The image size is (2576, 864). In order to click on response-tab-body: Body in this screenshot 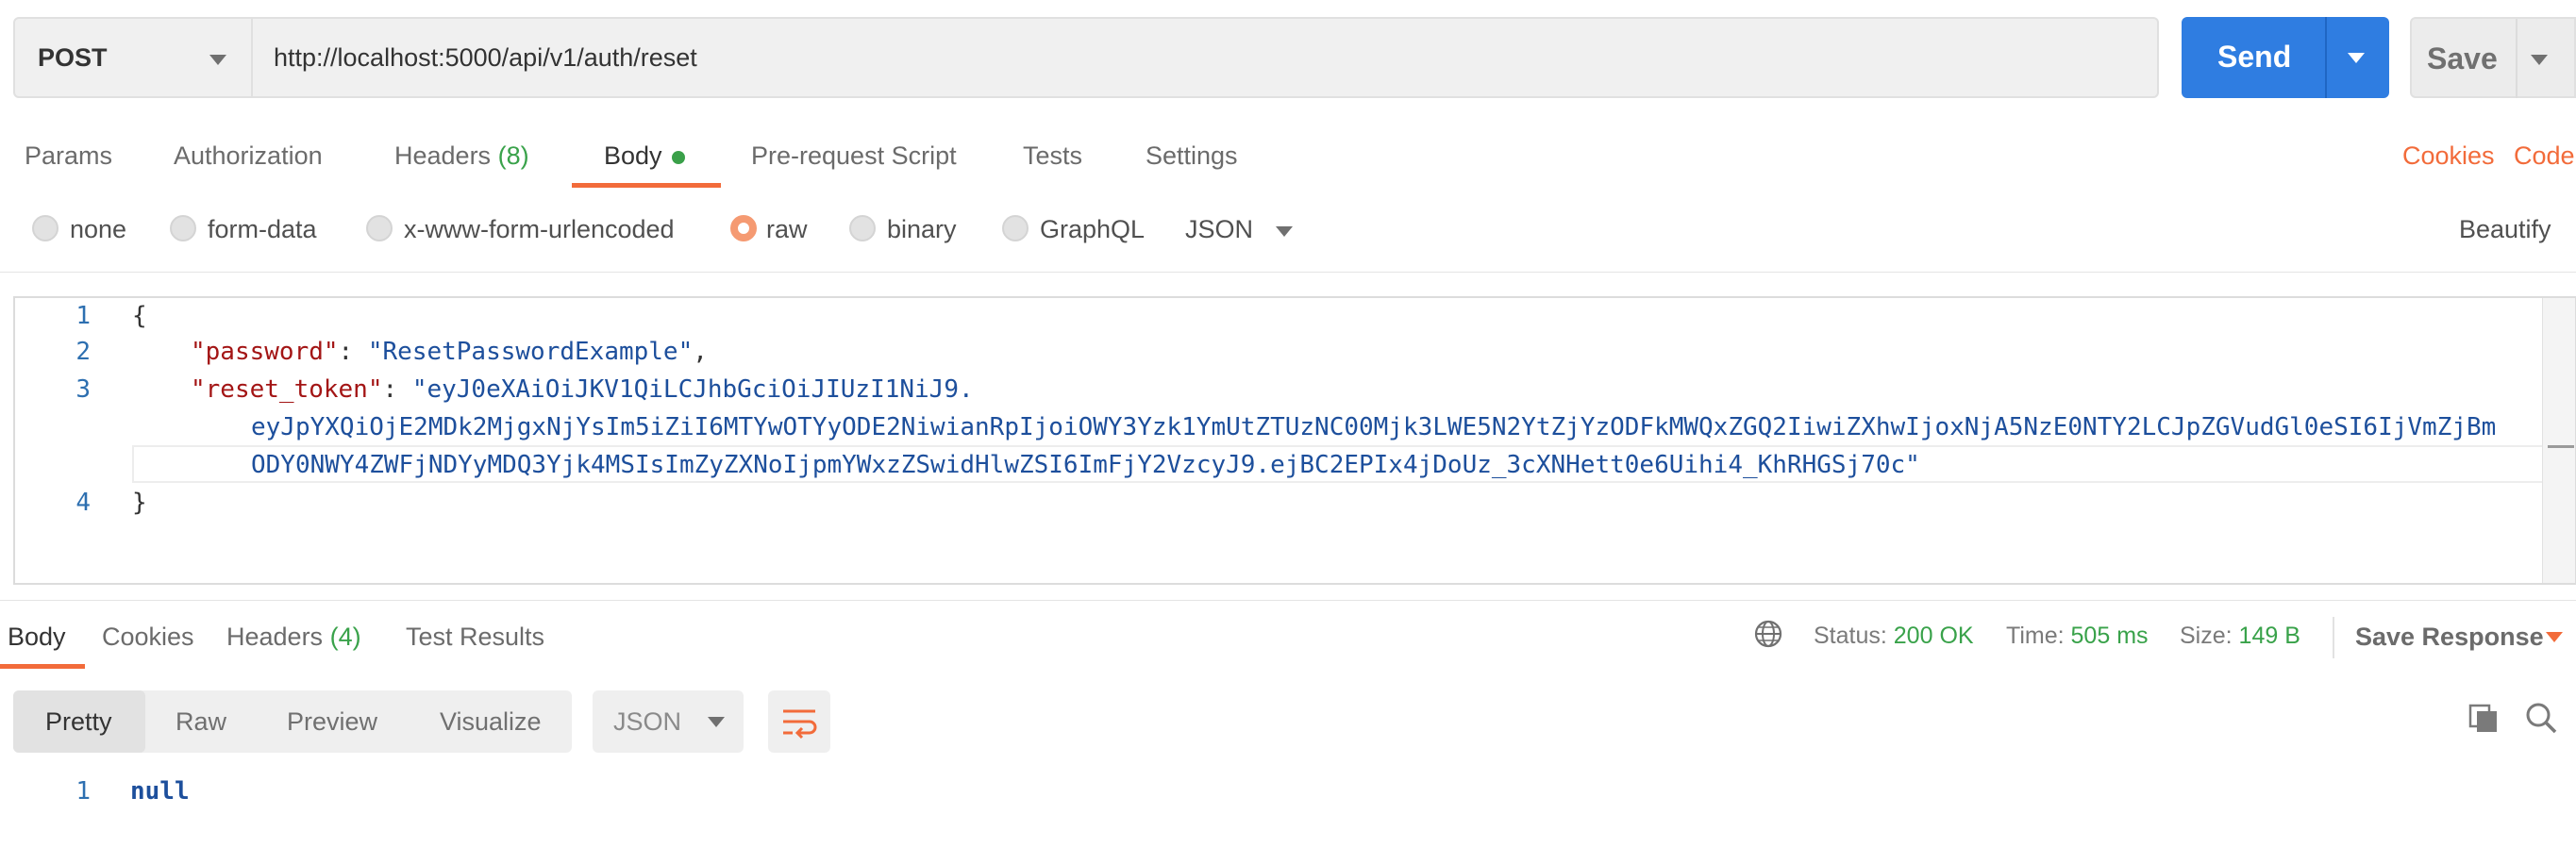, I will do `click(37, 637)`.